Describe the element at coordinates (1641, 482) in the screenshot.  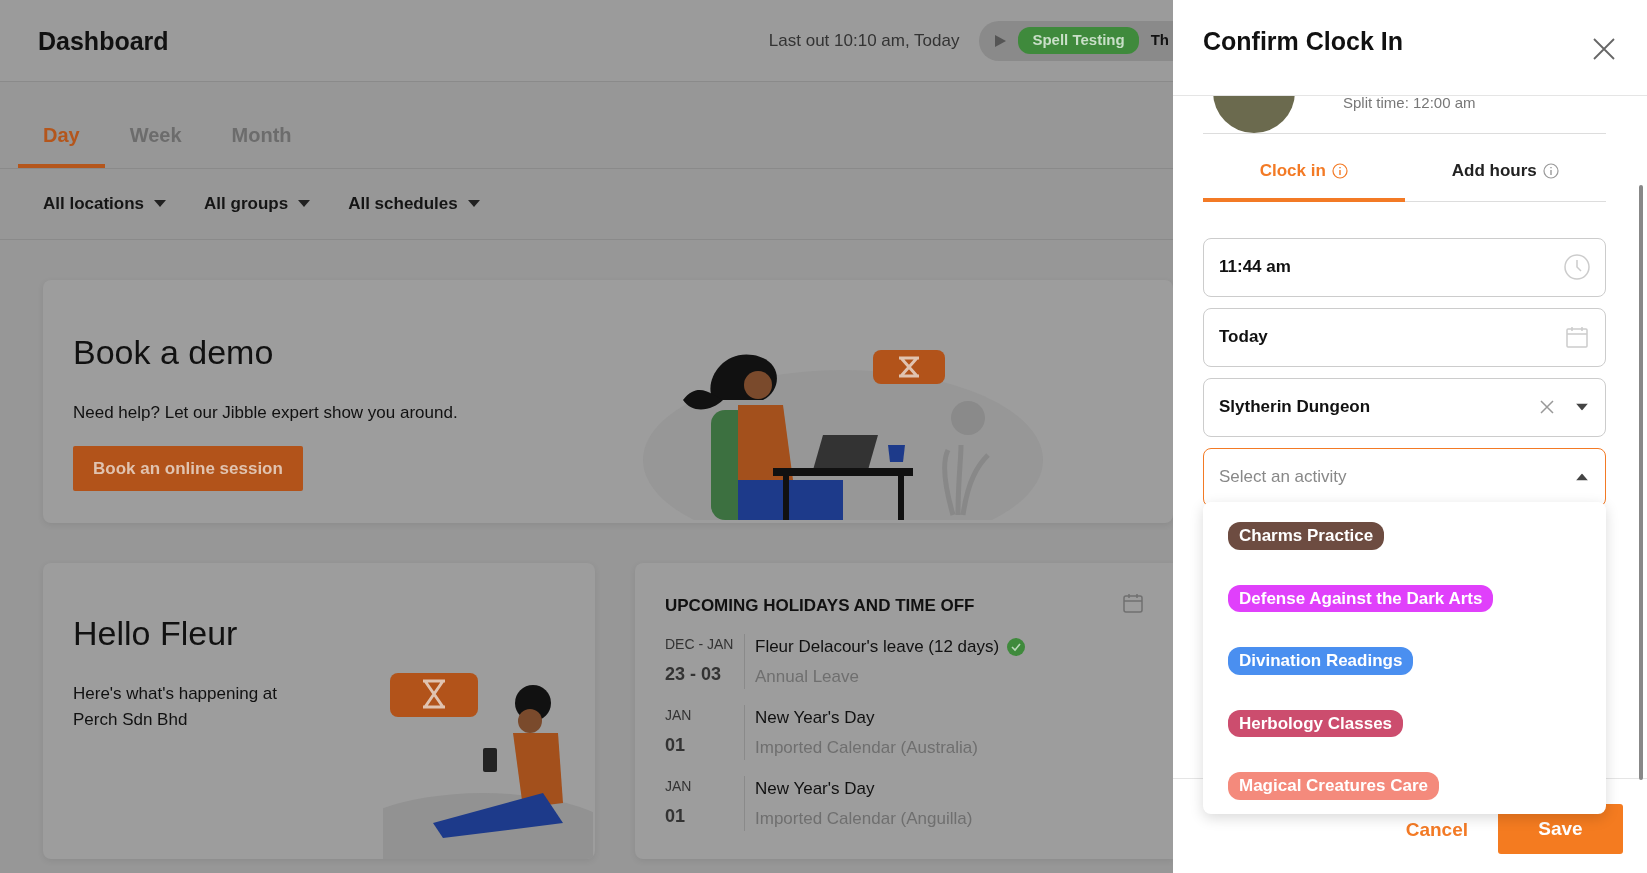
I see `scrollbar` at that location.